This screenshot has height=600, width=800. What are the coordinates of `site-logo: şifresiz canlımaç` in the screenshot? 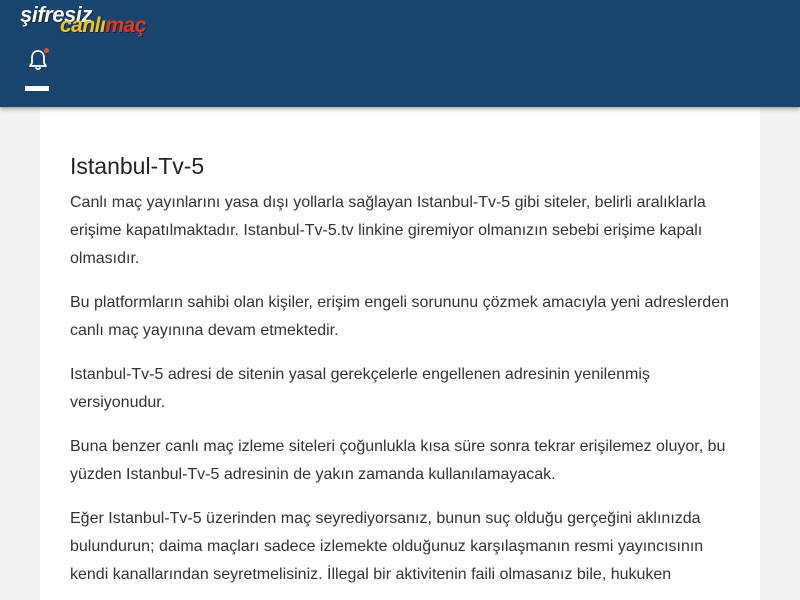 It's located at (95, 20).